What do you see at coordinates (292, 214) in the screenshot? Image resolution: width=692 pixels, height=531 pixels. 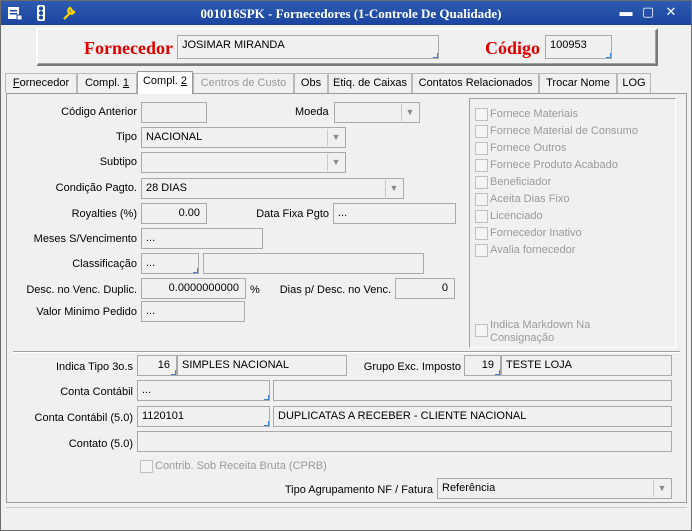 I see `data-fixa-label: Data Fixa Pgto` at bounding box center [292, 214].